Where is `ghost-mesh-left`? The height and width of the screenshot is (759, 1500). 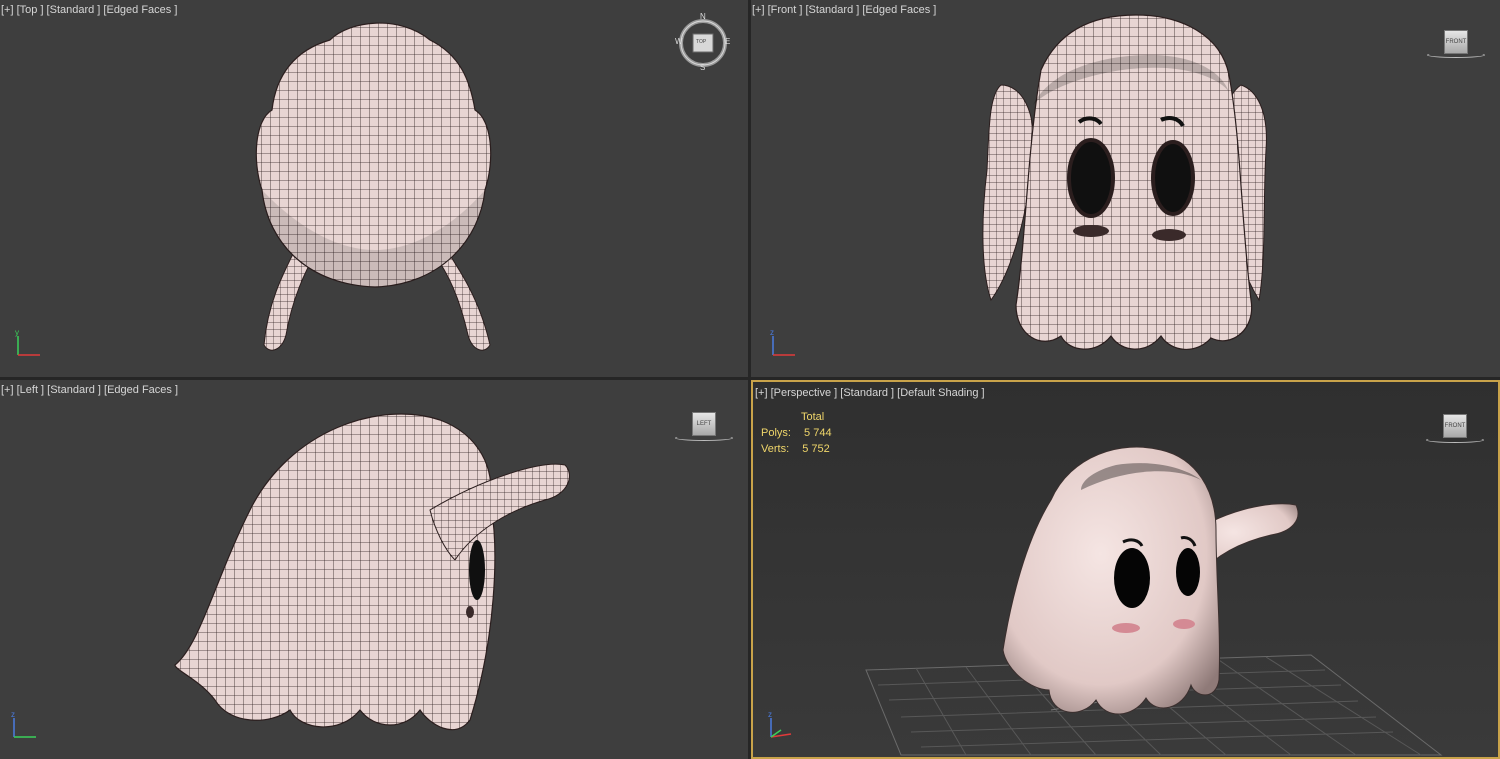
ghost-mesh-left is located at coordinates (372, 572).